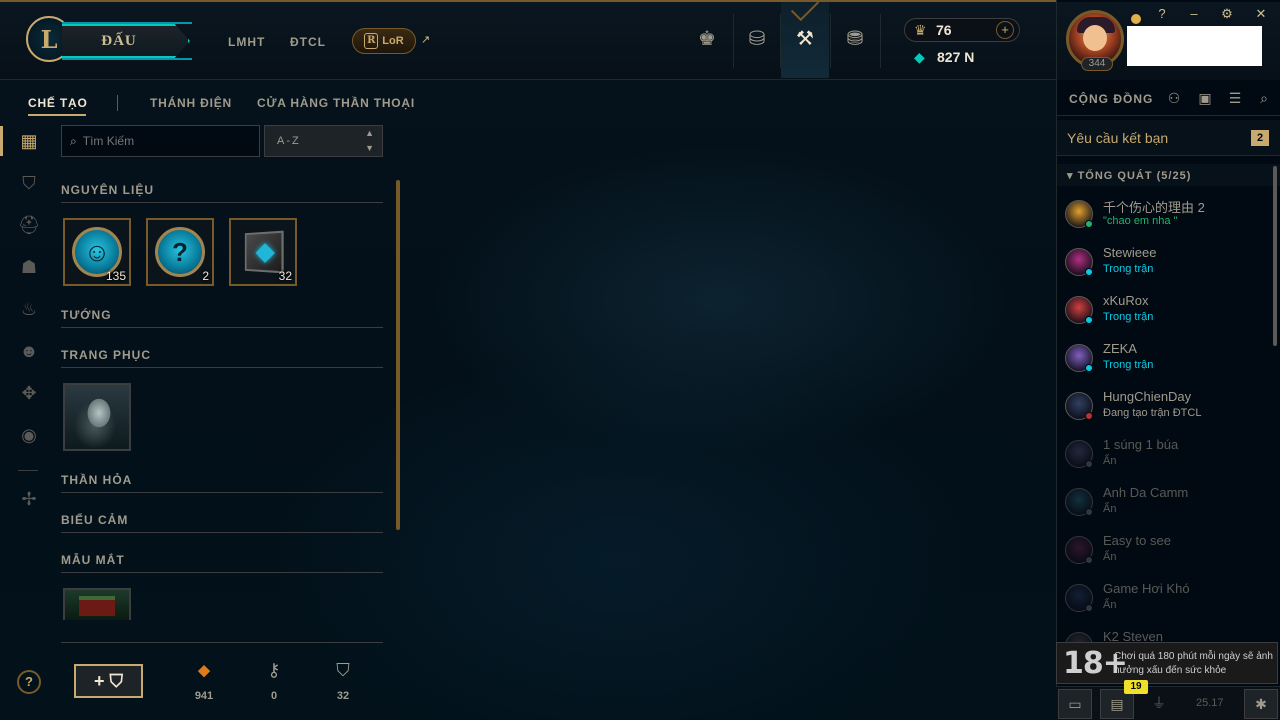  What do you see at coordinates (919, 57) in the screenshot?
I see `blue-essence-icon: ◆` at bounding box center [919, 57].